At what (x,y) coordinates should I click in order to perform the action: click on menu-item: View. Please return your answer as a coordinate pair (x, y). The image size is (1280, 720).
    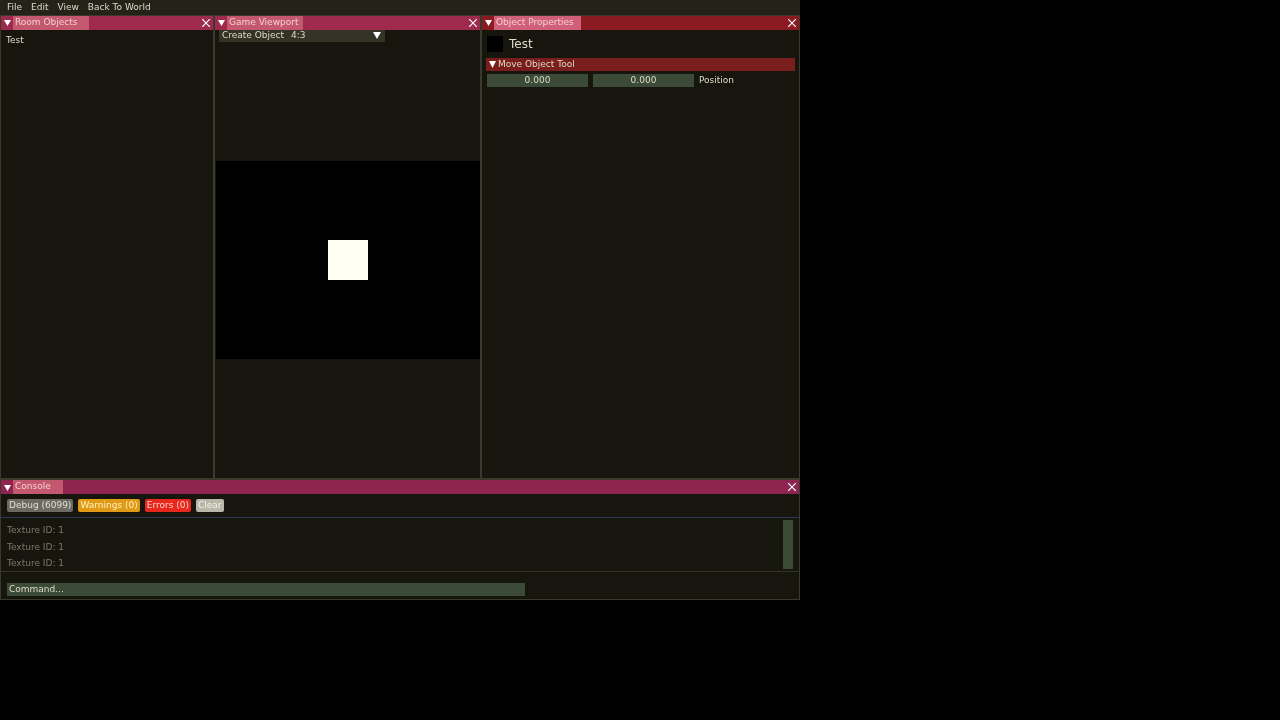
    Looking at the image, I should click on (68, 7).